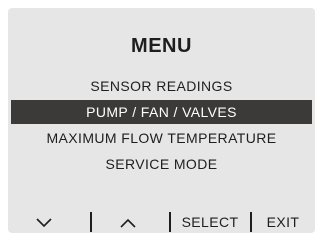 This screenshot has height=241, width=323. What do you see at coordinates (161, 46) in the screenshot?
I see `menu-title: MENU` at bounding box center [161, 46].